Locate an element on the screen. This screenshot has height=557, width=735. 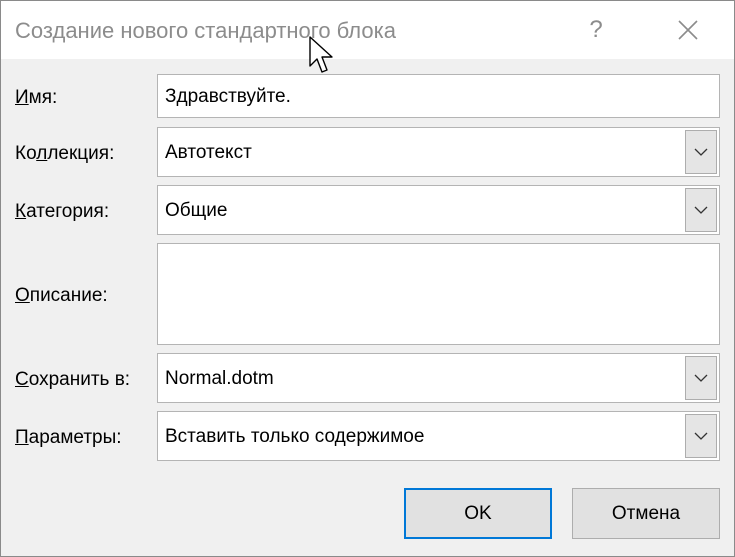
close-button is located at coordinates (688, 30).